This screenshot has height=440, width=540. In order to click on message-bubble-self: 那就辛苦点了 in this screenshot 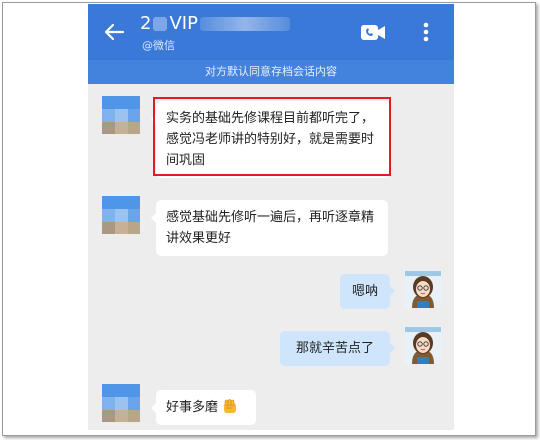, I will do `click(337, 348)`.